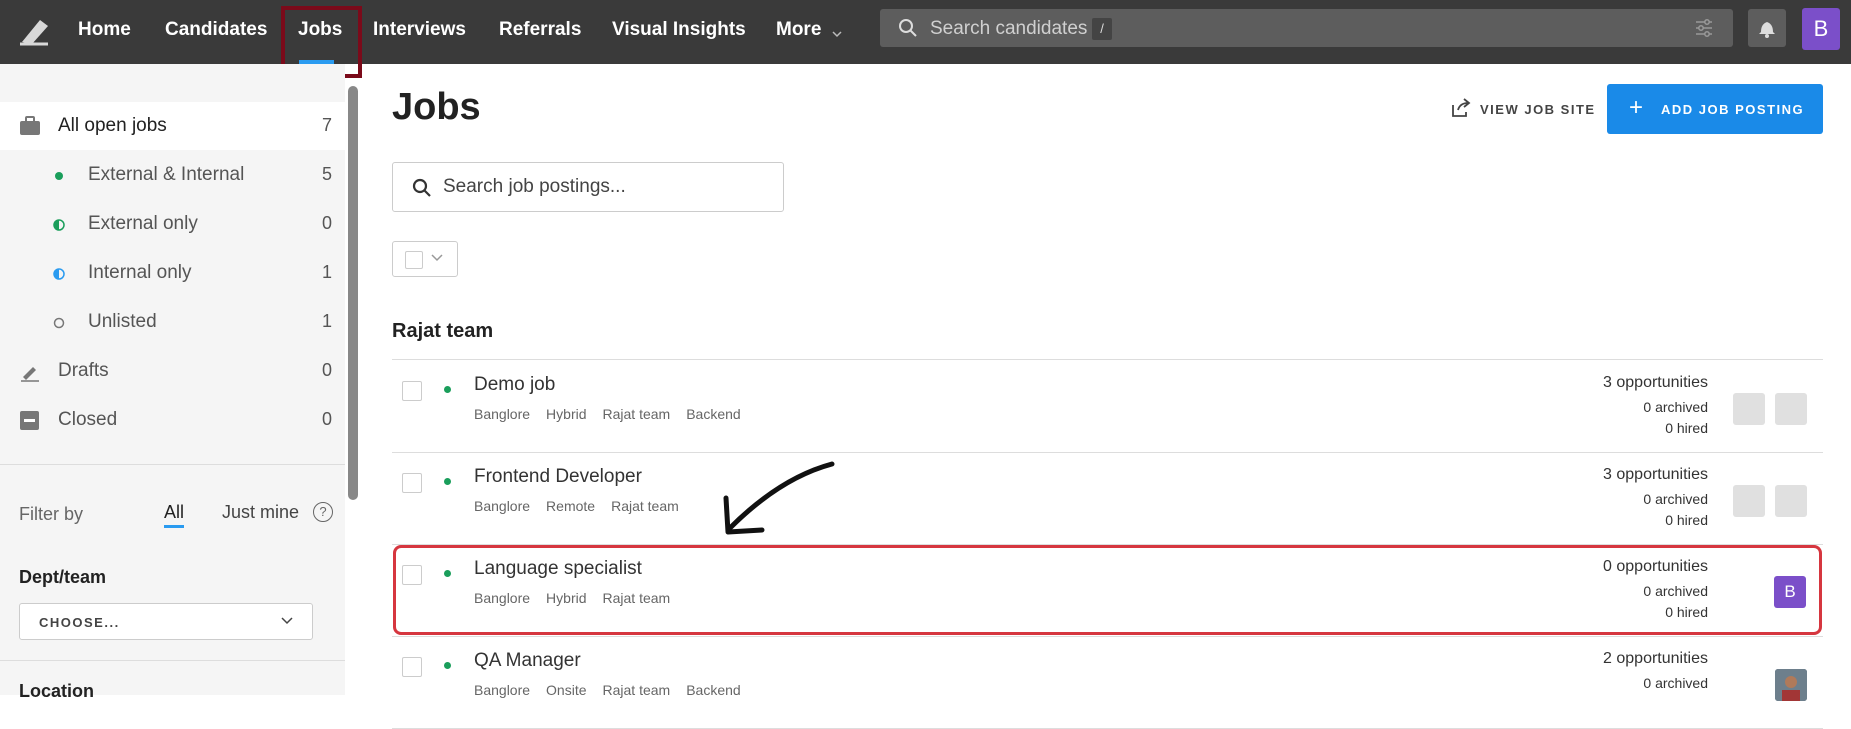 The height and width of the screenshot is (729, 1851). I want to click on nav-interviews: Interviews, so click(419, 30).